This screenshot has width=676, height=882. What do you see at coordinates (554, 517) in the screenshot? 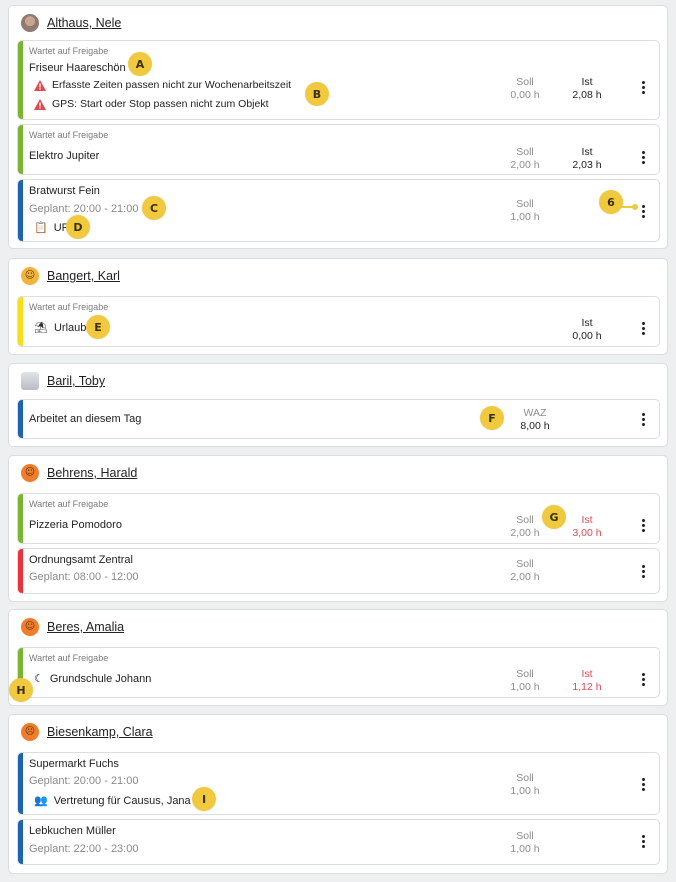
I see `annotation-marker-g: G` at bounding box center [554, 517].